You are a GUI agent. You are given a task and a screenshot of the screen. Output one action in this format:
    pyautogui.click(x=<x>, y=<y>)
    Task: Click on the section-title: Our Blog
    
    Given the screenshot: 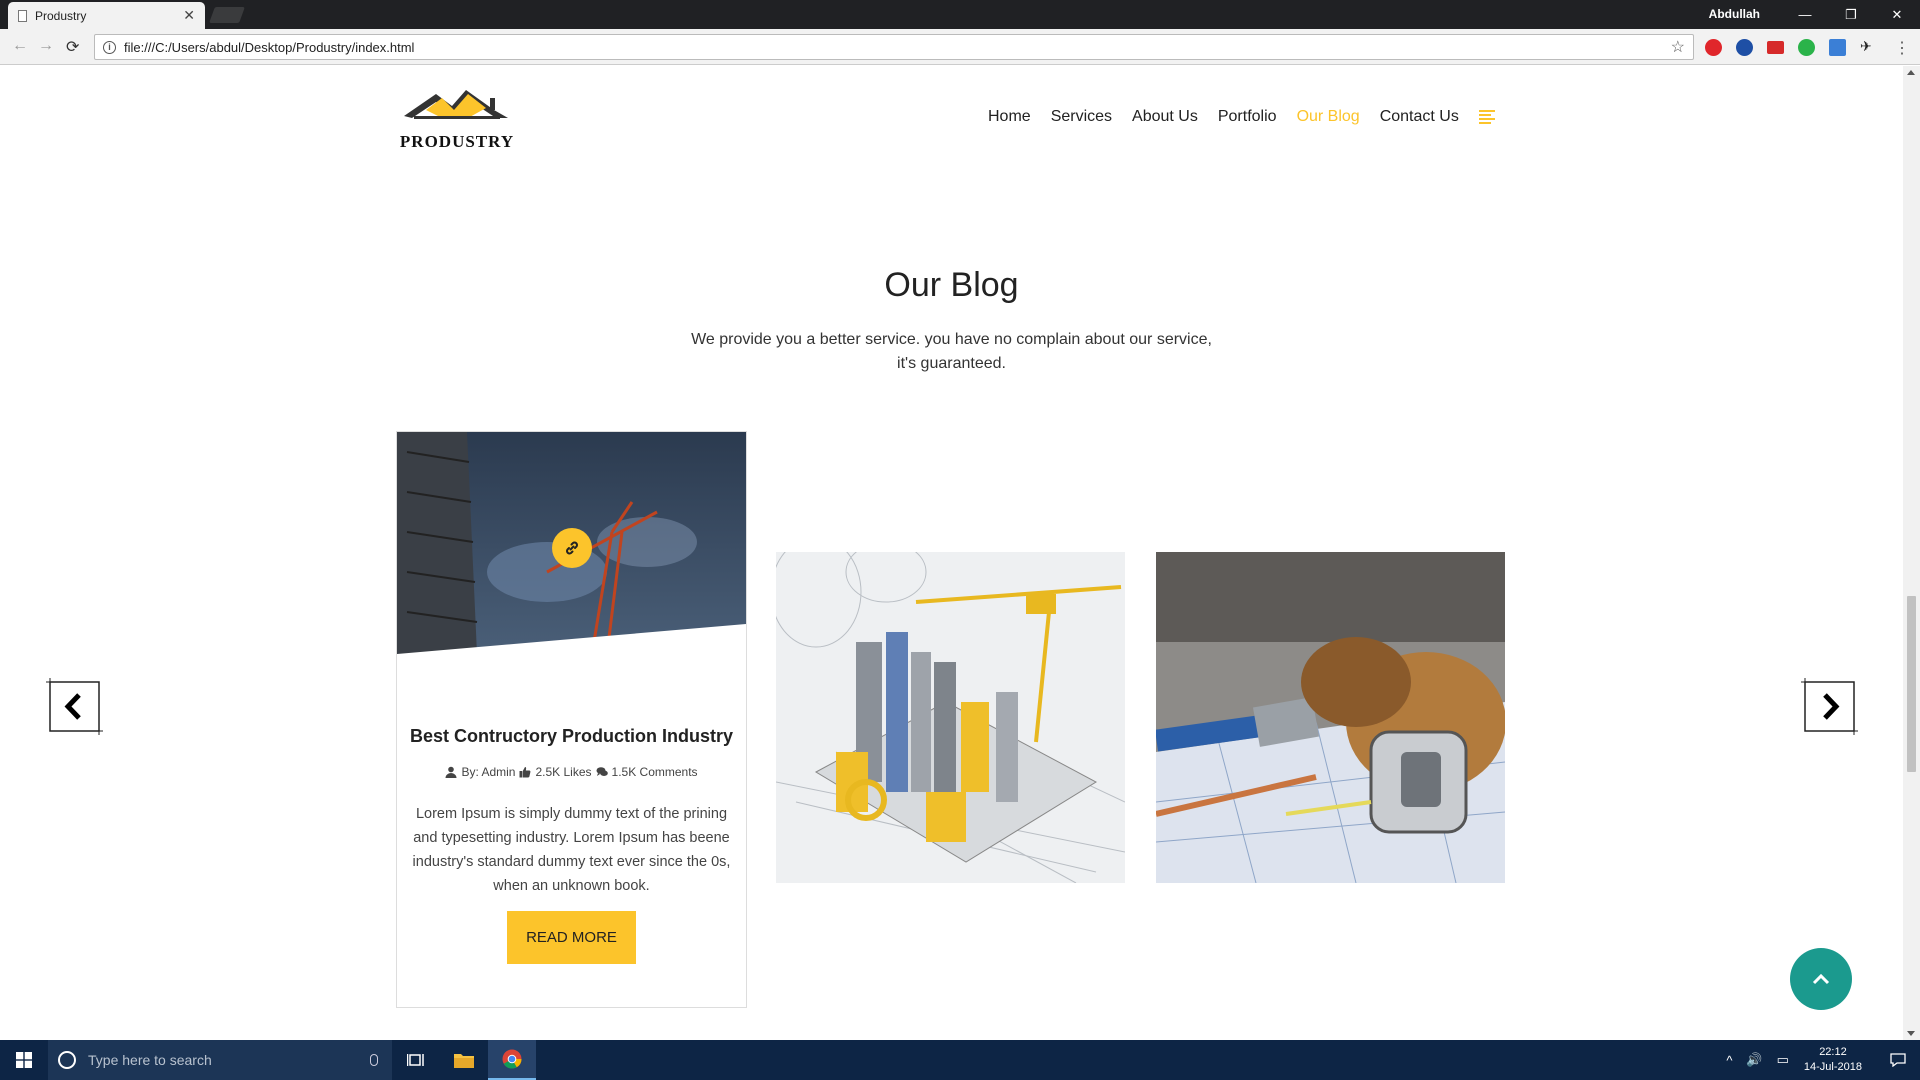 What is the action you would take?
    pyautogui.click(x=951, y=285)
    